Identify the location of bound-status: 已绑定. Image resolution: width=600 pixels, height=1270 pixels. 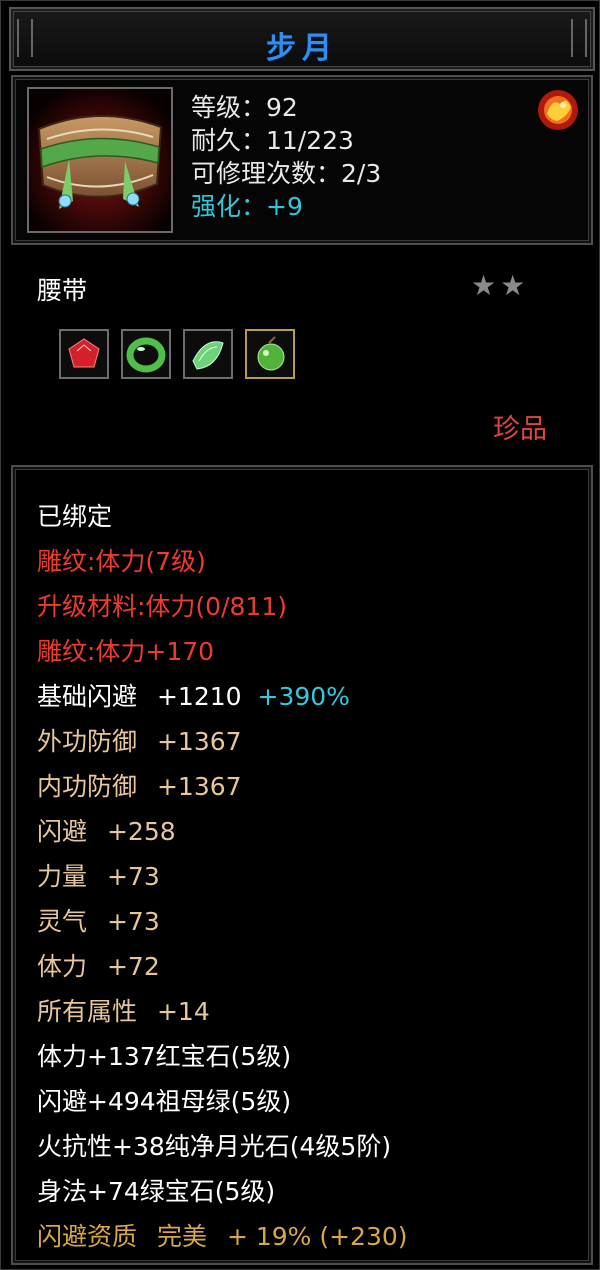
(75, 516).